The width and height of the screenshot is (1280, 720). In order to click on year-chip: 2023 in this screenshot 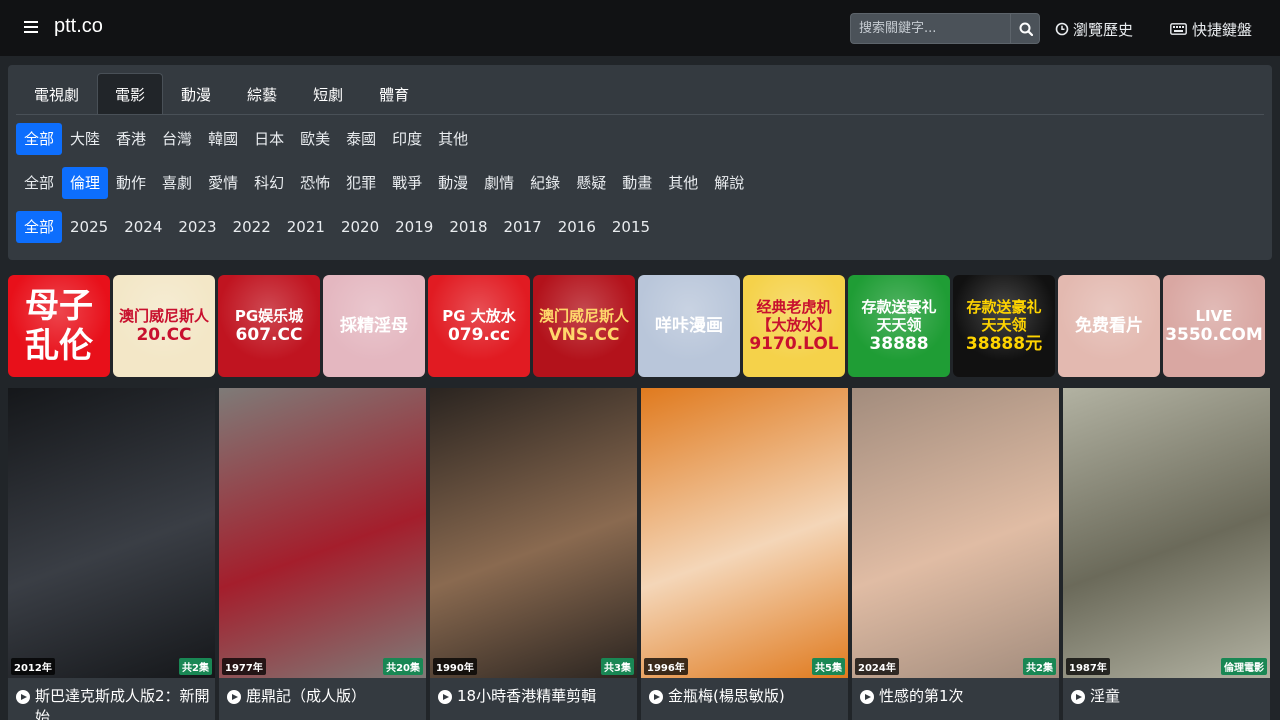, I will do `click(197, 227)`.